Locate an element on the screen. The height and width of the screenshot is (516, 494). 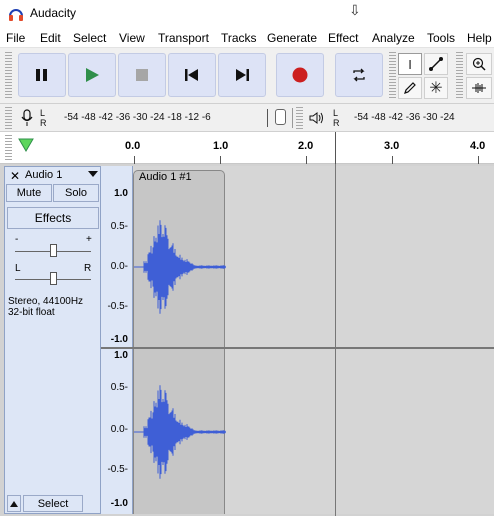
envelope-tool-icon is located at coordinates (436, 64).